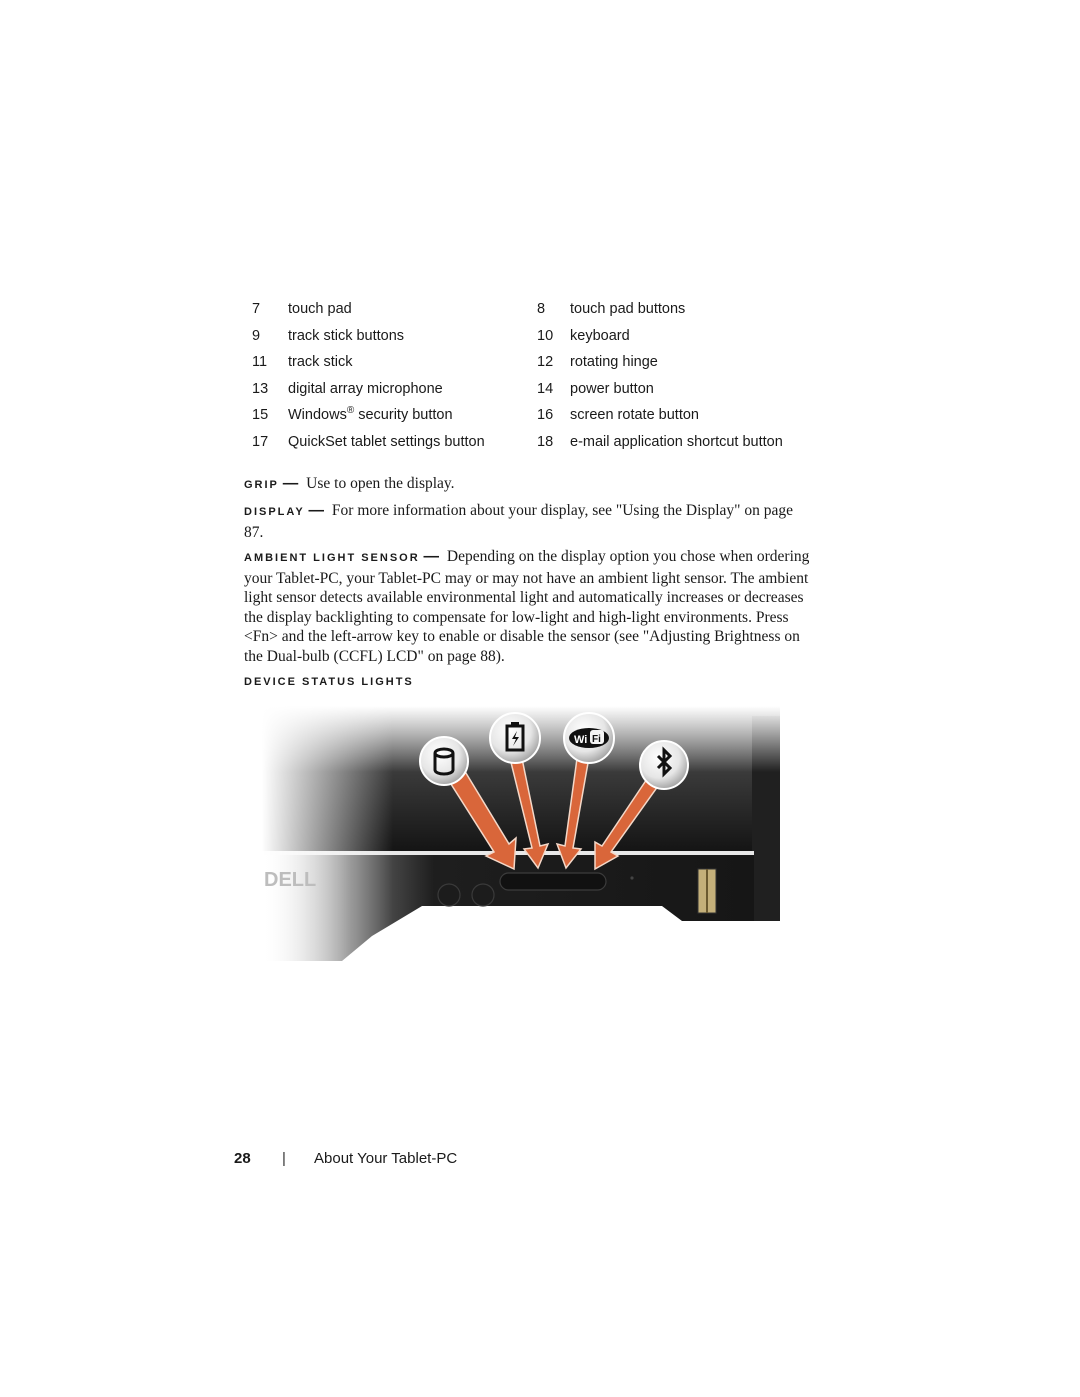  Describe the element at coordinates (545, 388) in the screenshot. I see `callout-number: 14` at that location.